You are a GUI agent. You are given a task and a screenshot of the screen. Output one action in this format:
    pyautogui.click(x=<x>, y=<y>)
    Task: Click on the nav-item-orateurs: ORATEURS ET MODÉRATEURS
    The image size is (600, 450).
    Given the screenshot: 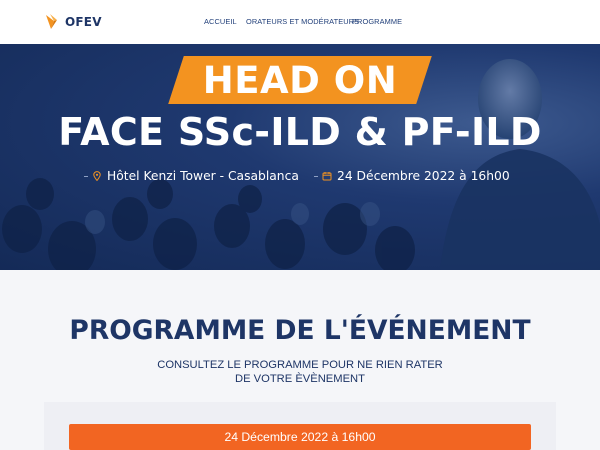 What is the action you would take?
    pyautogui.click(x=302, y=21)
    